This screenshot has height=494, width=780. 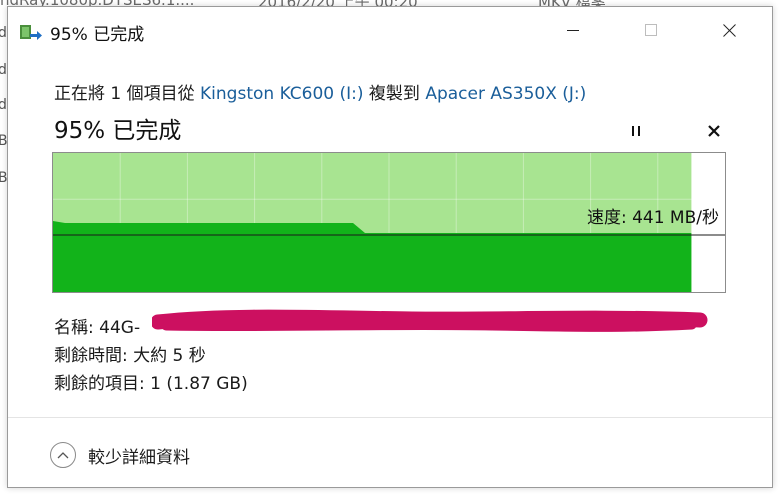 I want to click on close-icon, so click(x=729, y=30).